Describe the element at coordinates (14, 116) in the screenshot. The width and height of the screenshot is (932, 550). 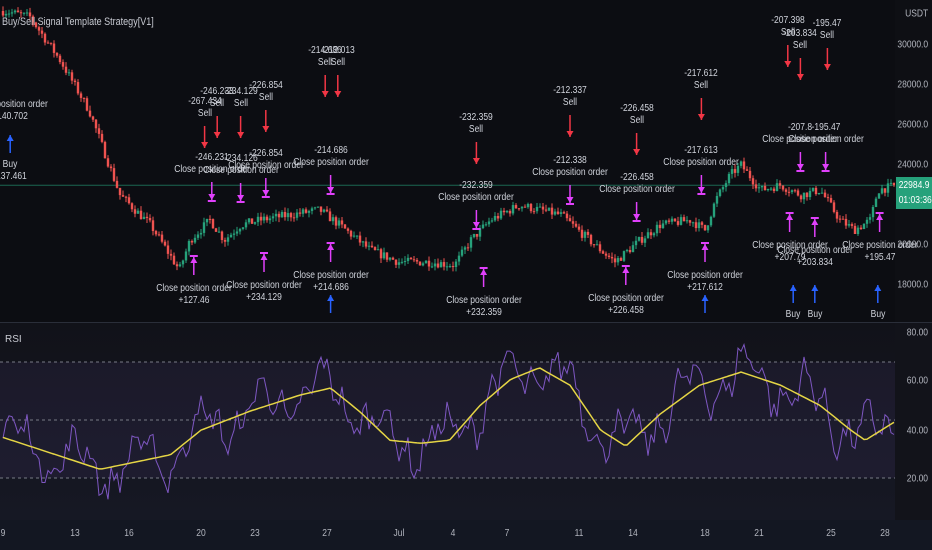
I see `annotation-text: +140.702` at that location.